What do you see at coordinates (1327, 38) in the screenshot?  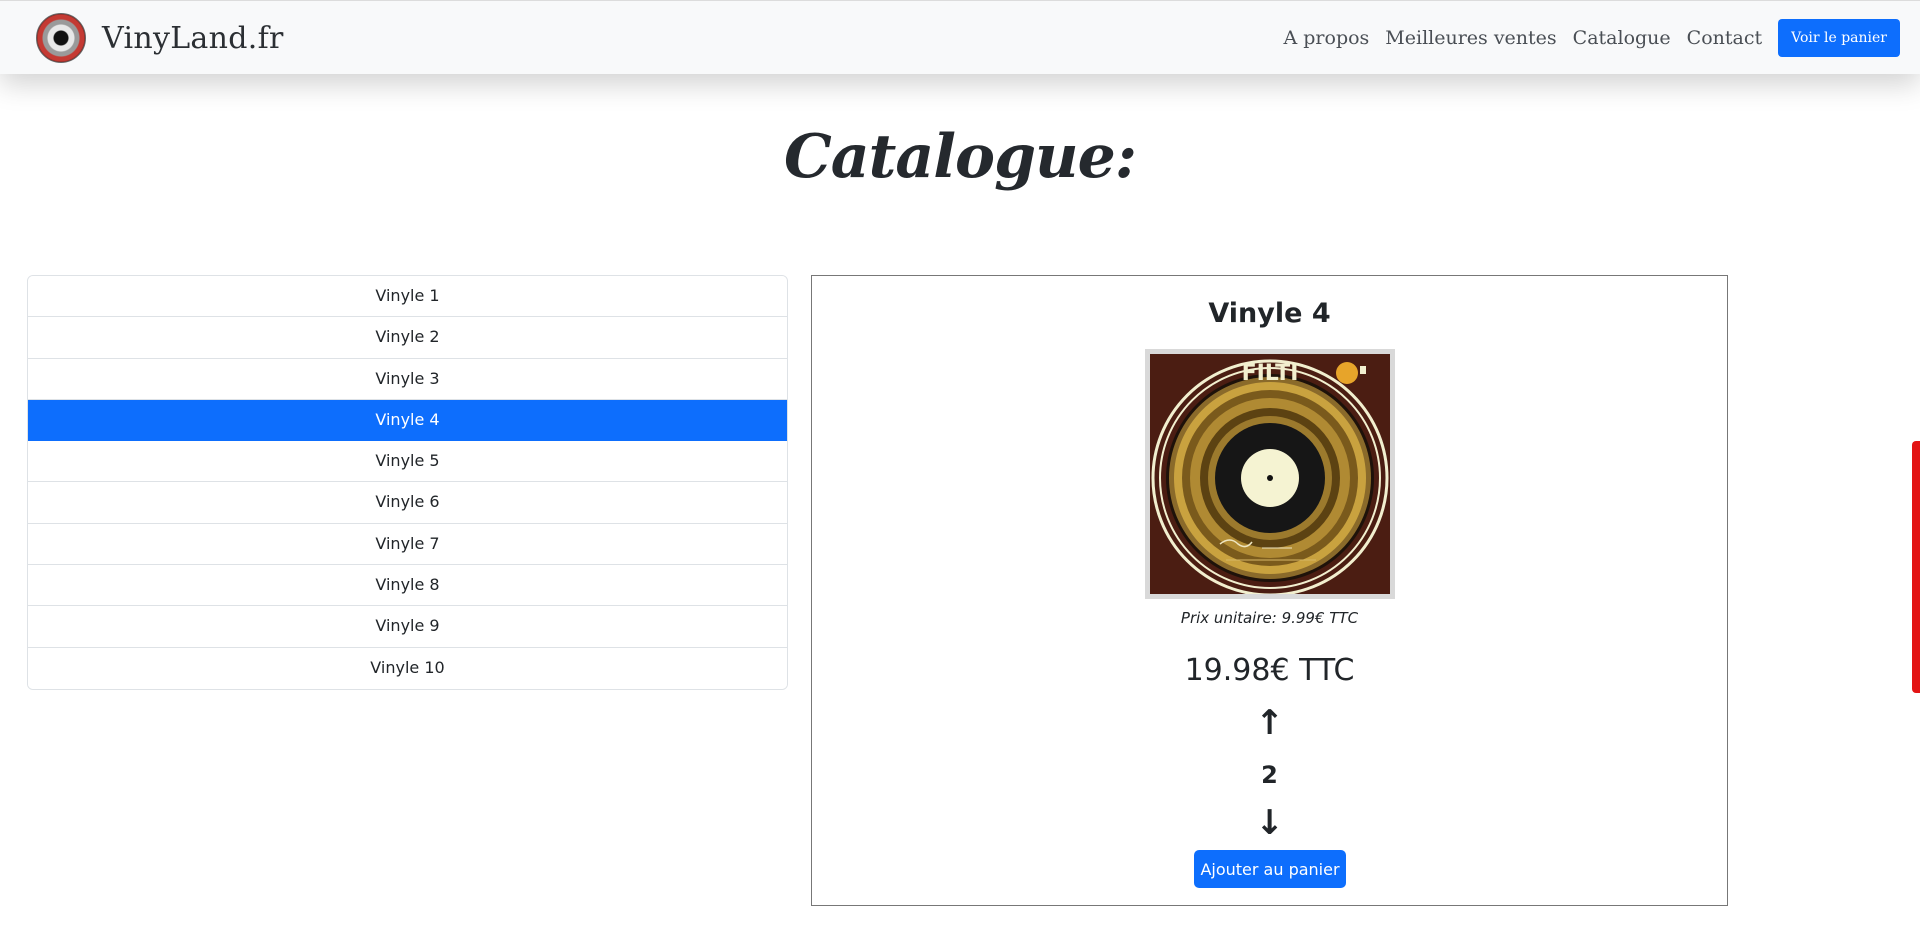 I see `nav-link-a-propos: A propos` at bounding box center [1327, 38].